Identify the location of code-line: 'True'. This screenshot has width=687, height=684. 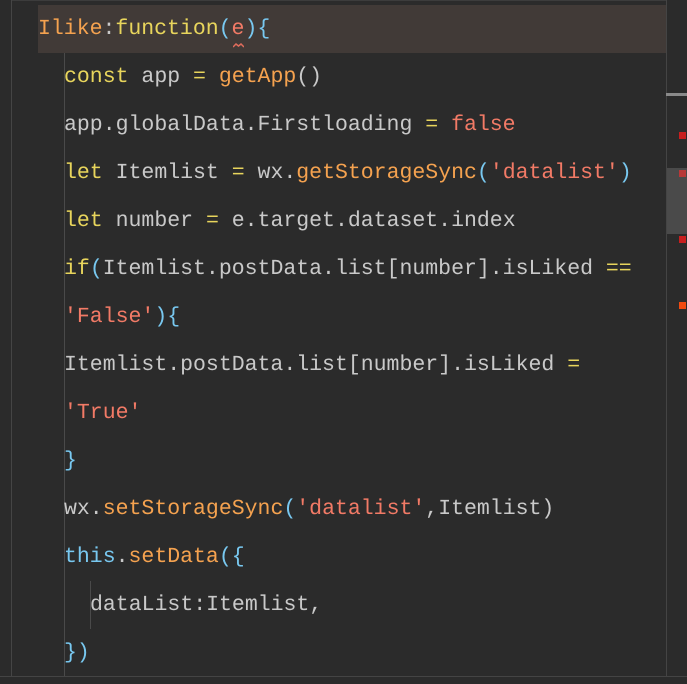
(103, 413).